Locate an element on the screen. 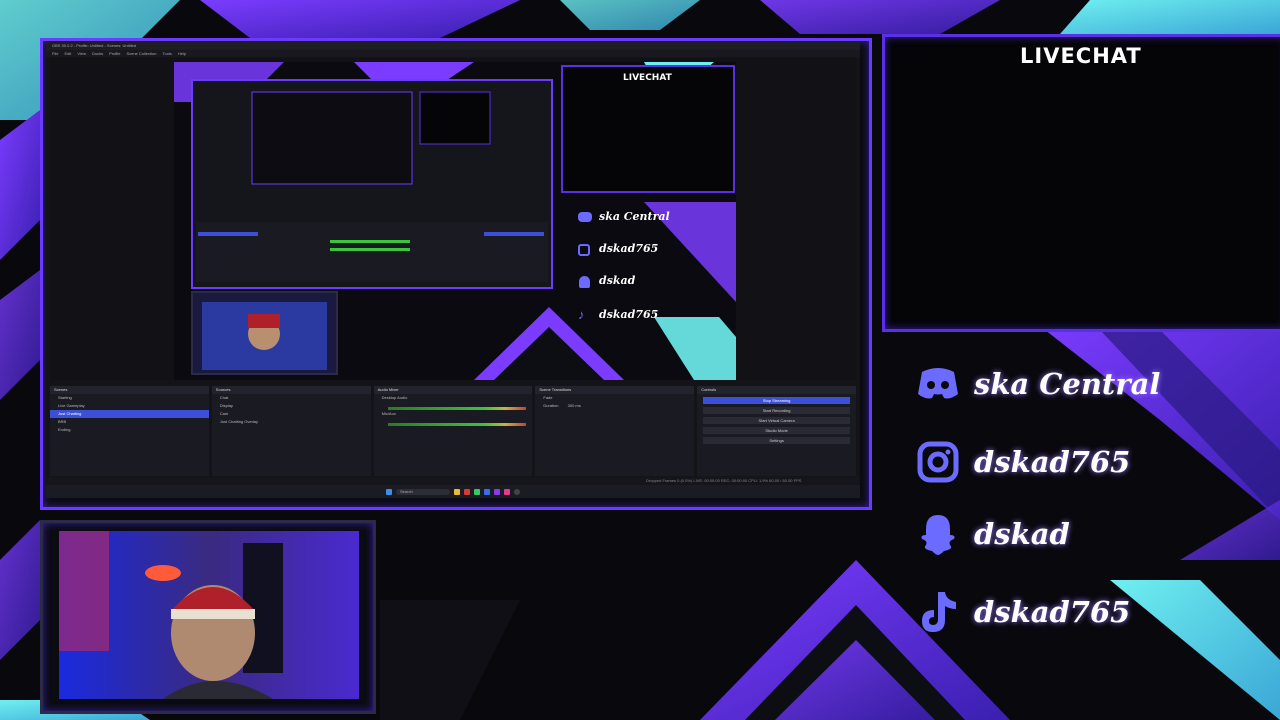 The width and height of the screenshot is (1280, 720). snapchat-icon is located at coordinates (938, 534).